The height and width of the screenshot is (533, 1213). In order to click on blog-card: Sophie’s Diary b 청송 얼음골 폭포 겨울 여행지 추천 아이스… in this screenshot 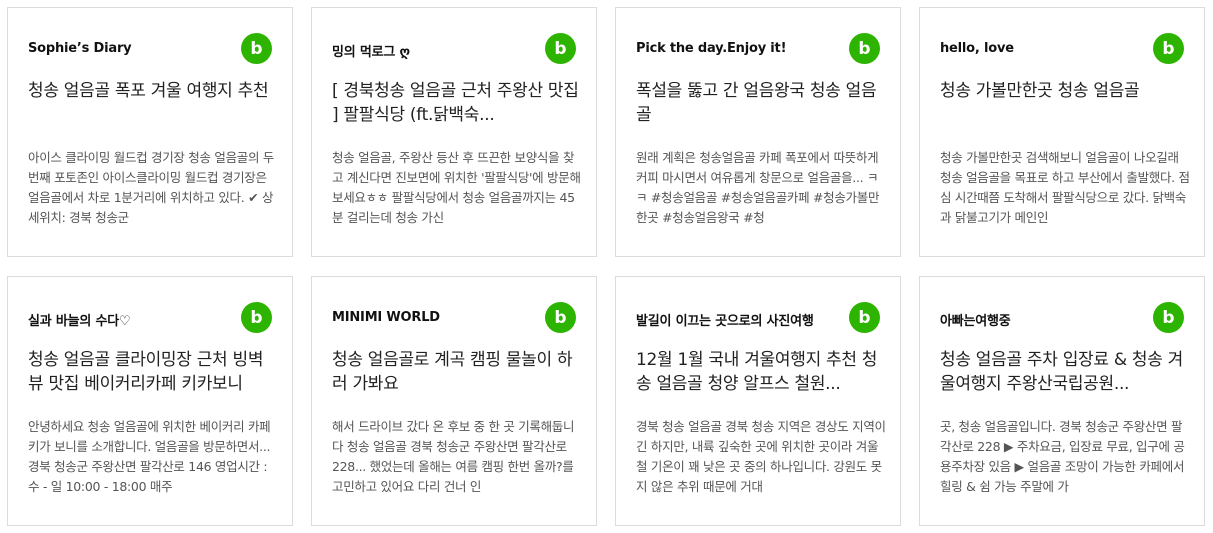, I will do `click(150, 132)`.